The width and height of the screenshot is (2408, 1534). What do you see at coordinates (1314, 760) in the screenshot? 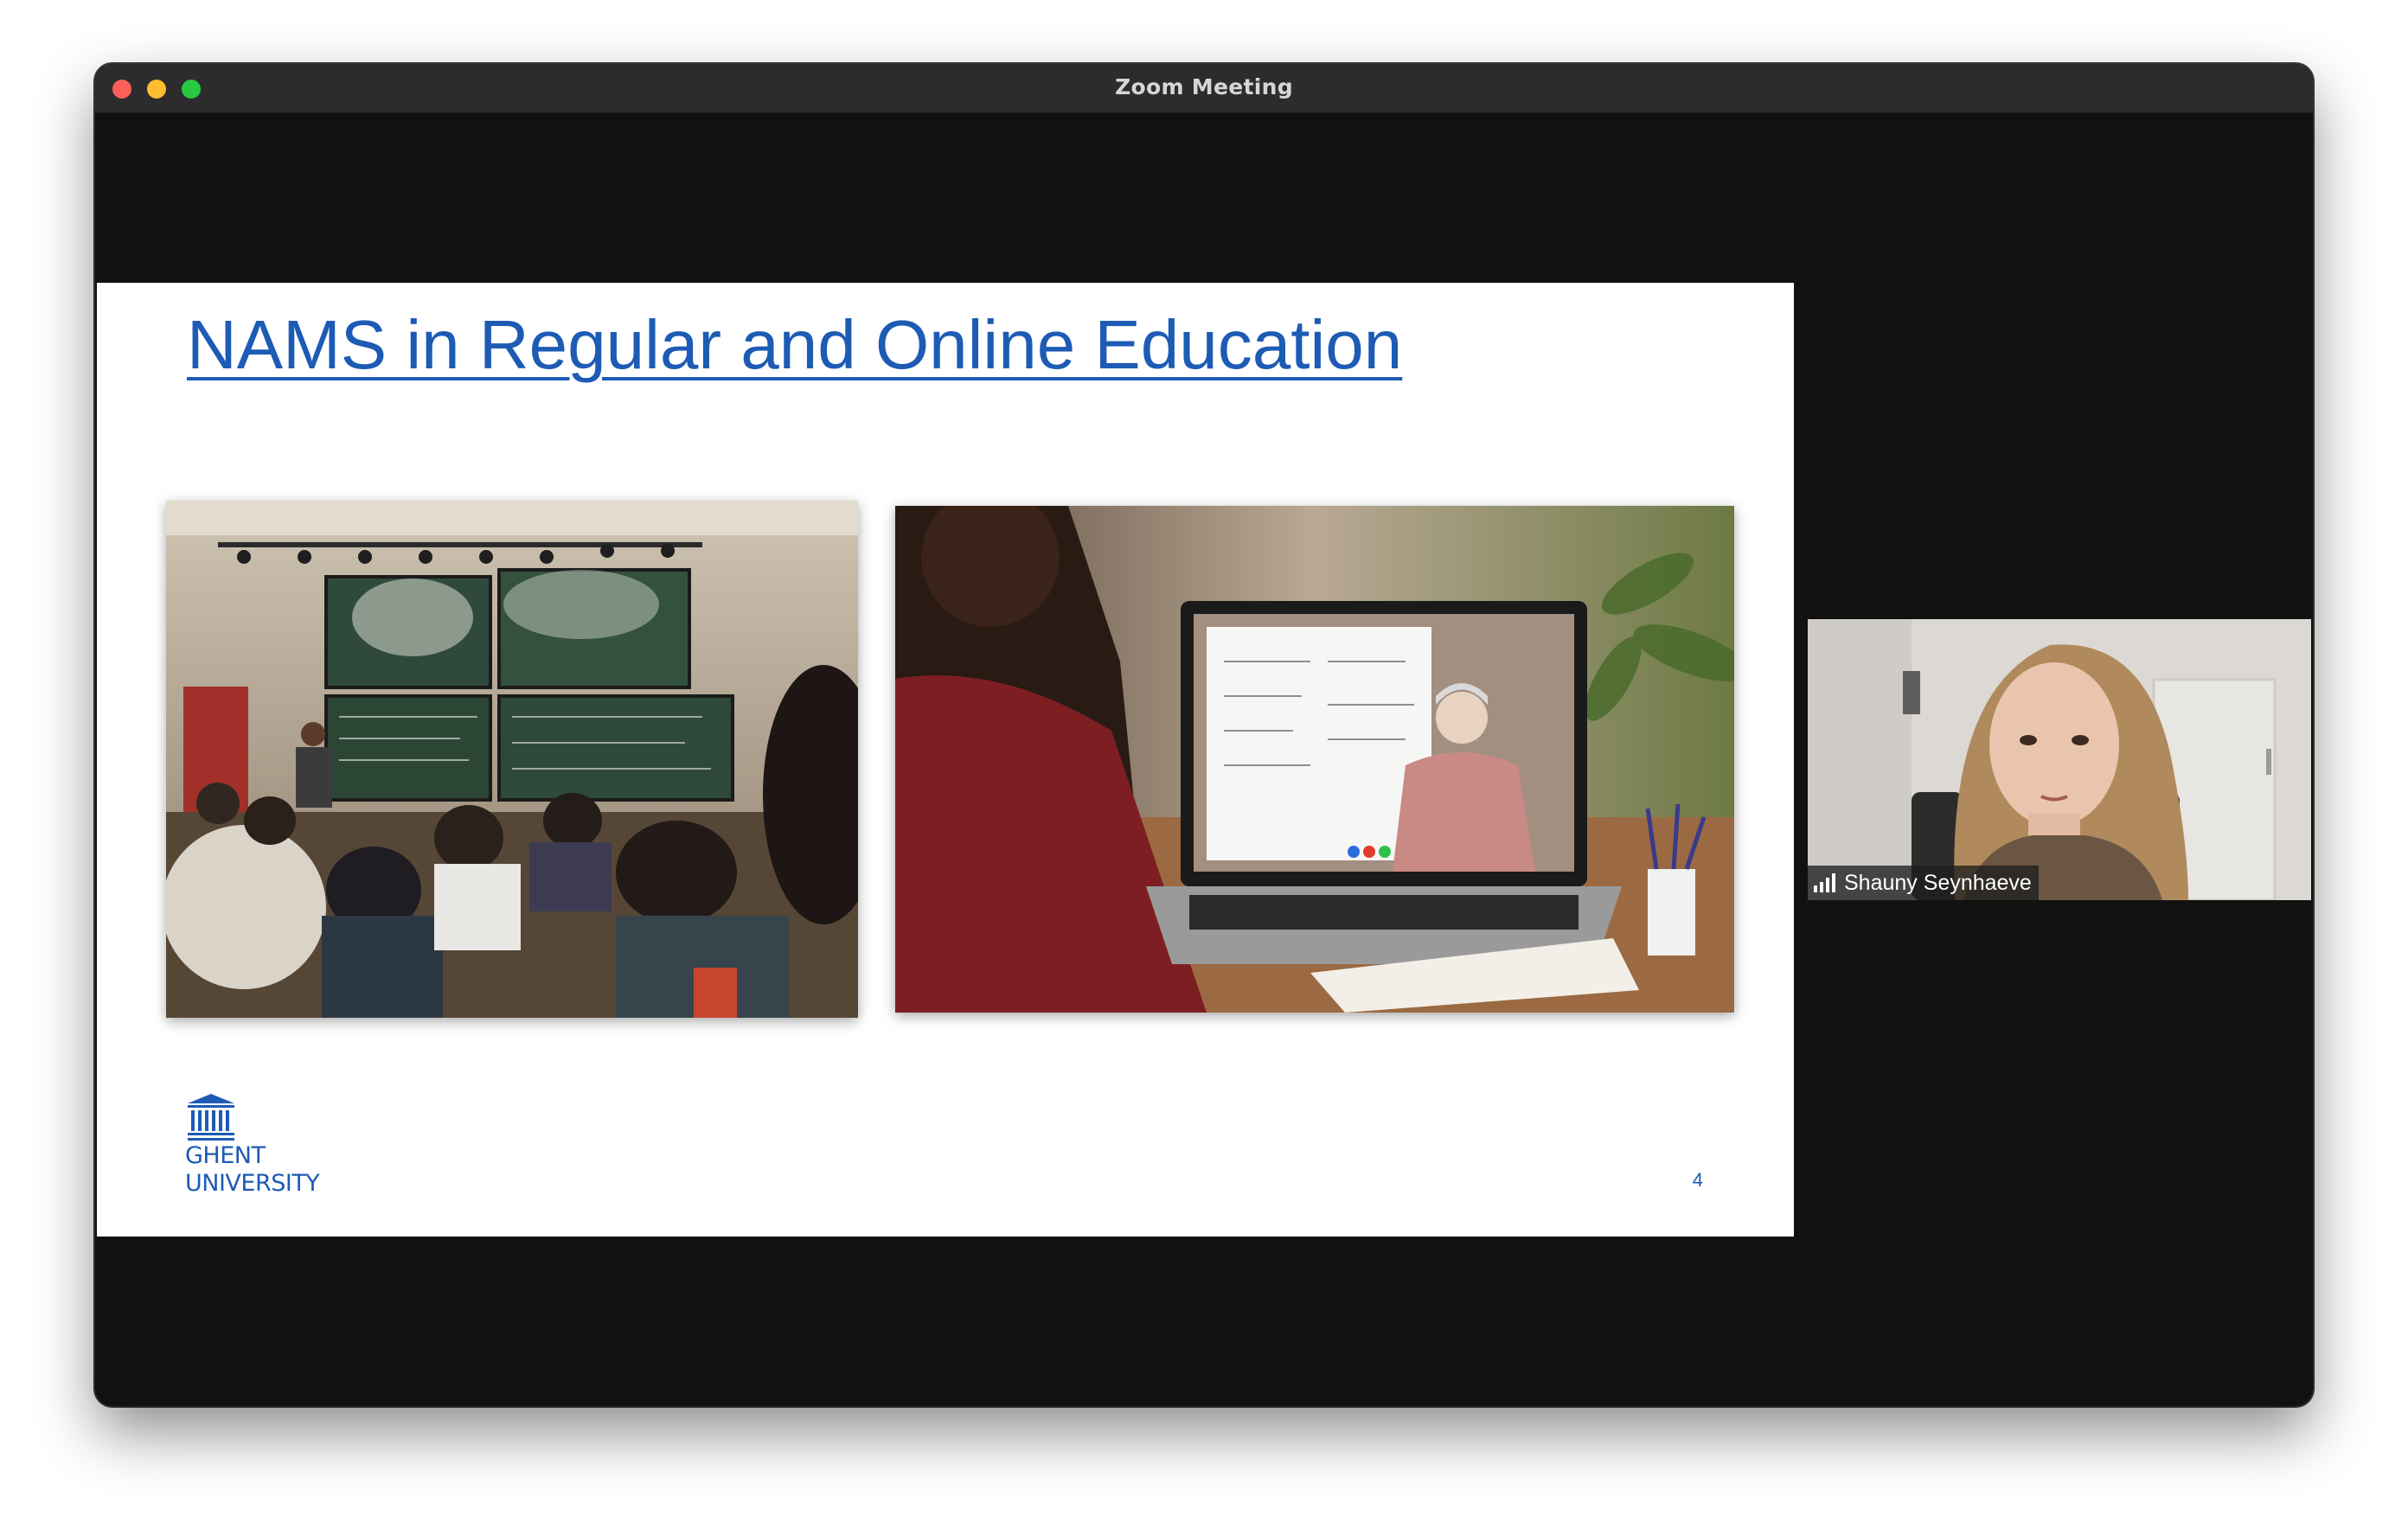
I see `online-class-photo` at bounding box center [1314, 760].